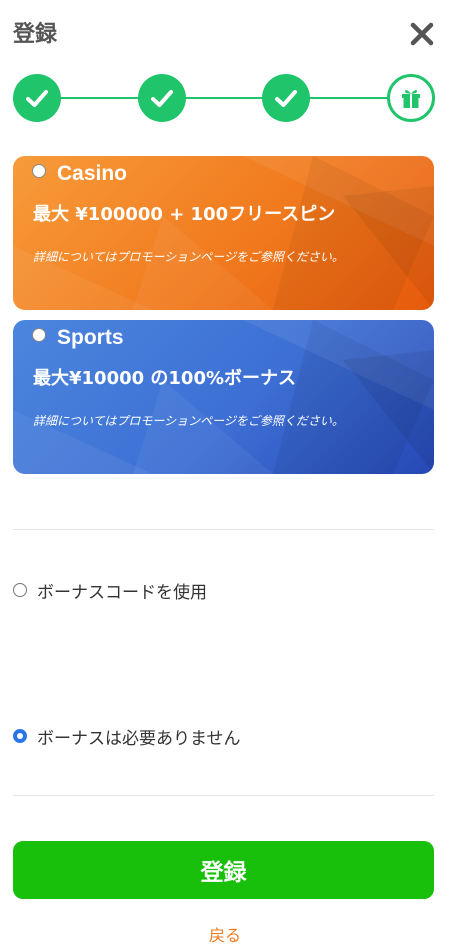  I want to click on step-3-check-icon, so click(286, 98).